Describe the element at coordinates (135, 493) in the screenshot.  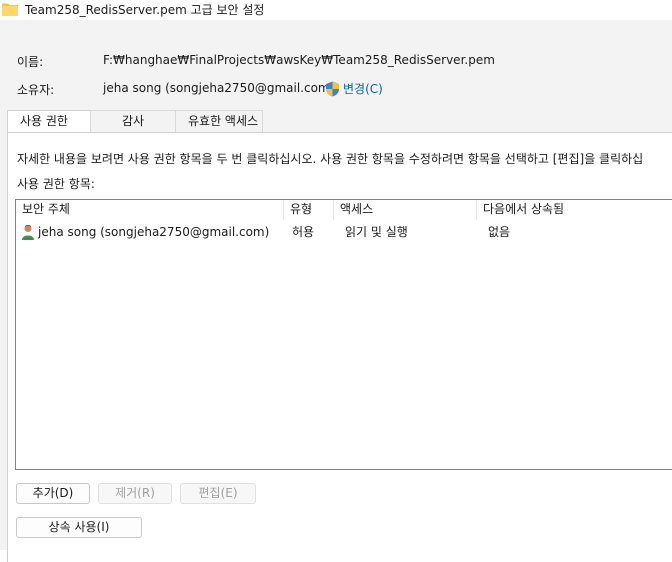
I see `remove-button: 제거(R)` at that location.